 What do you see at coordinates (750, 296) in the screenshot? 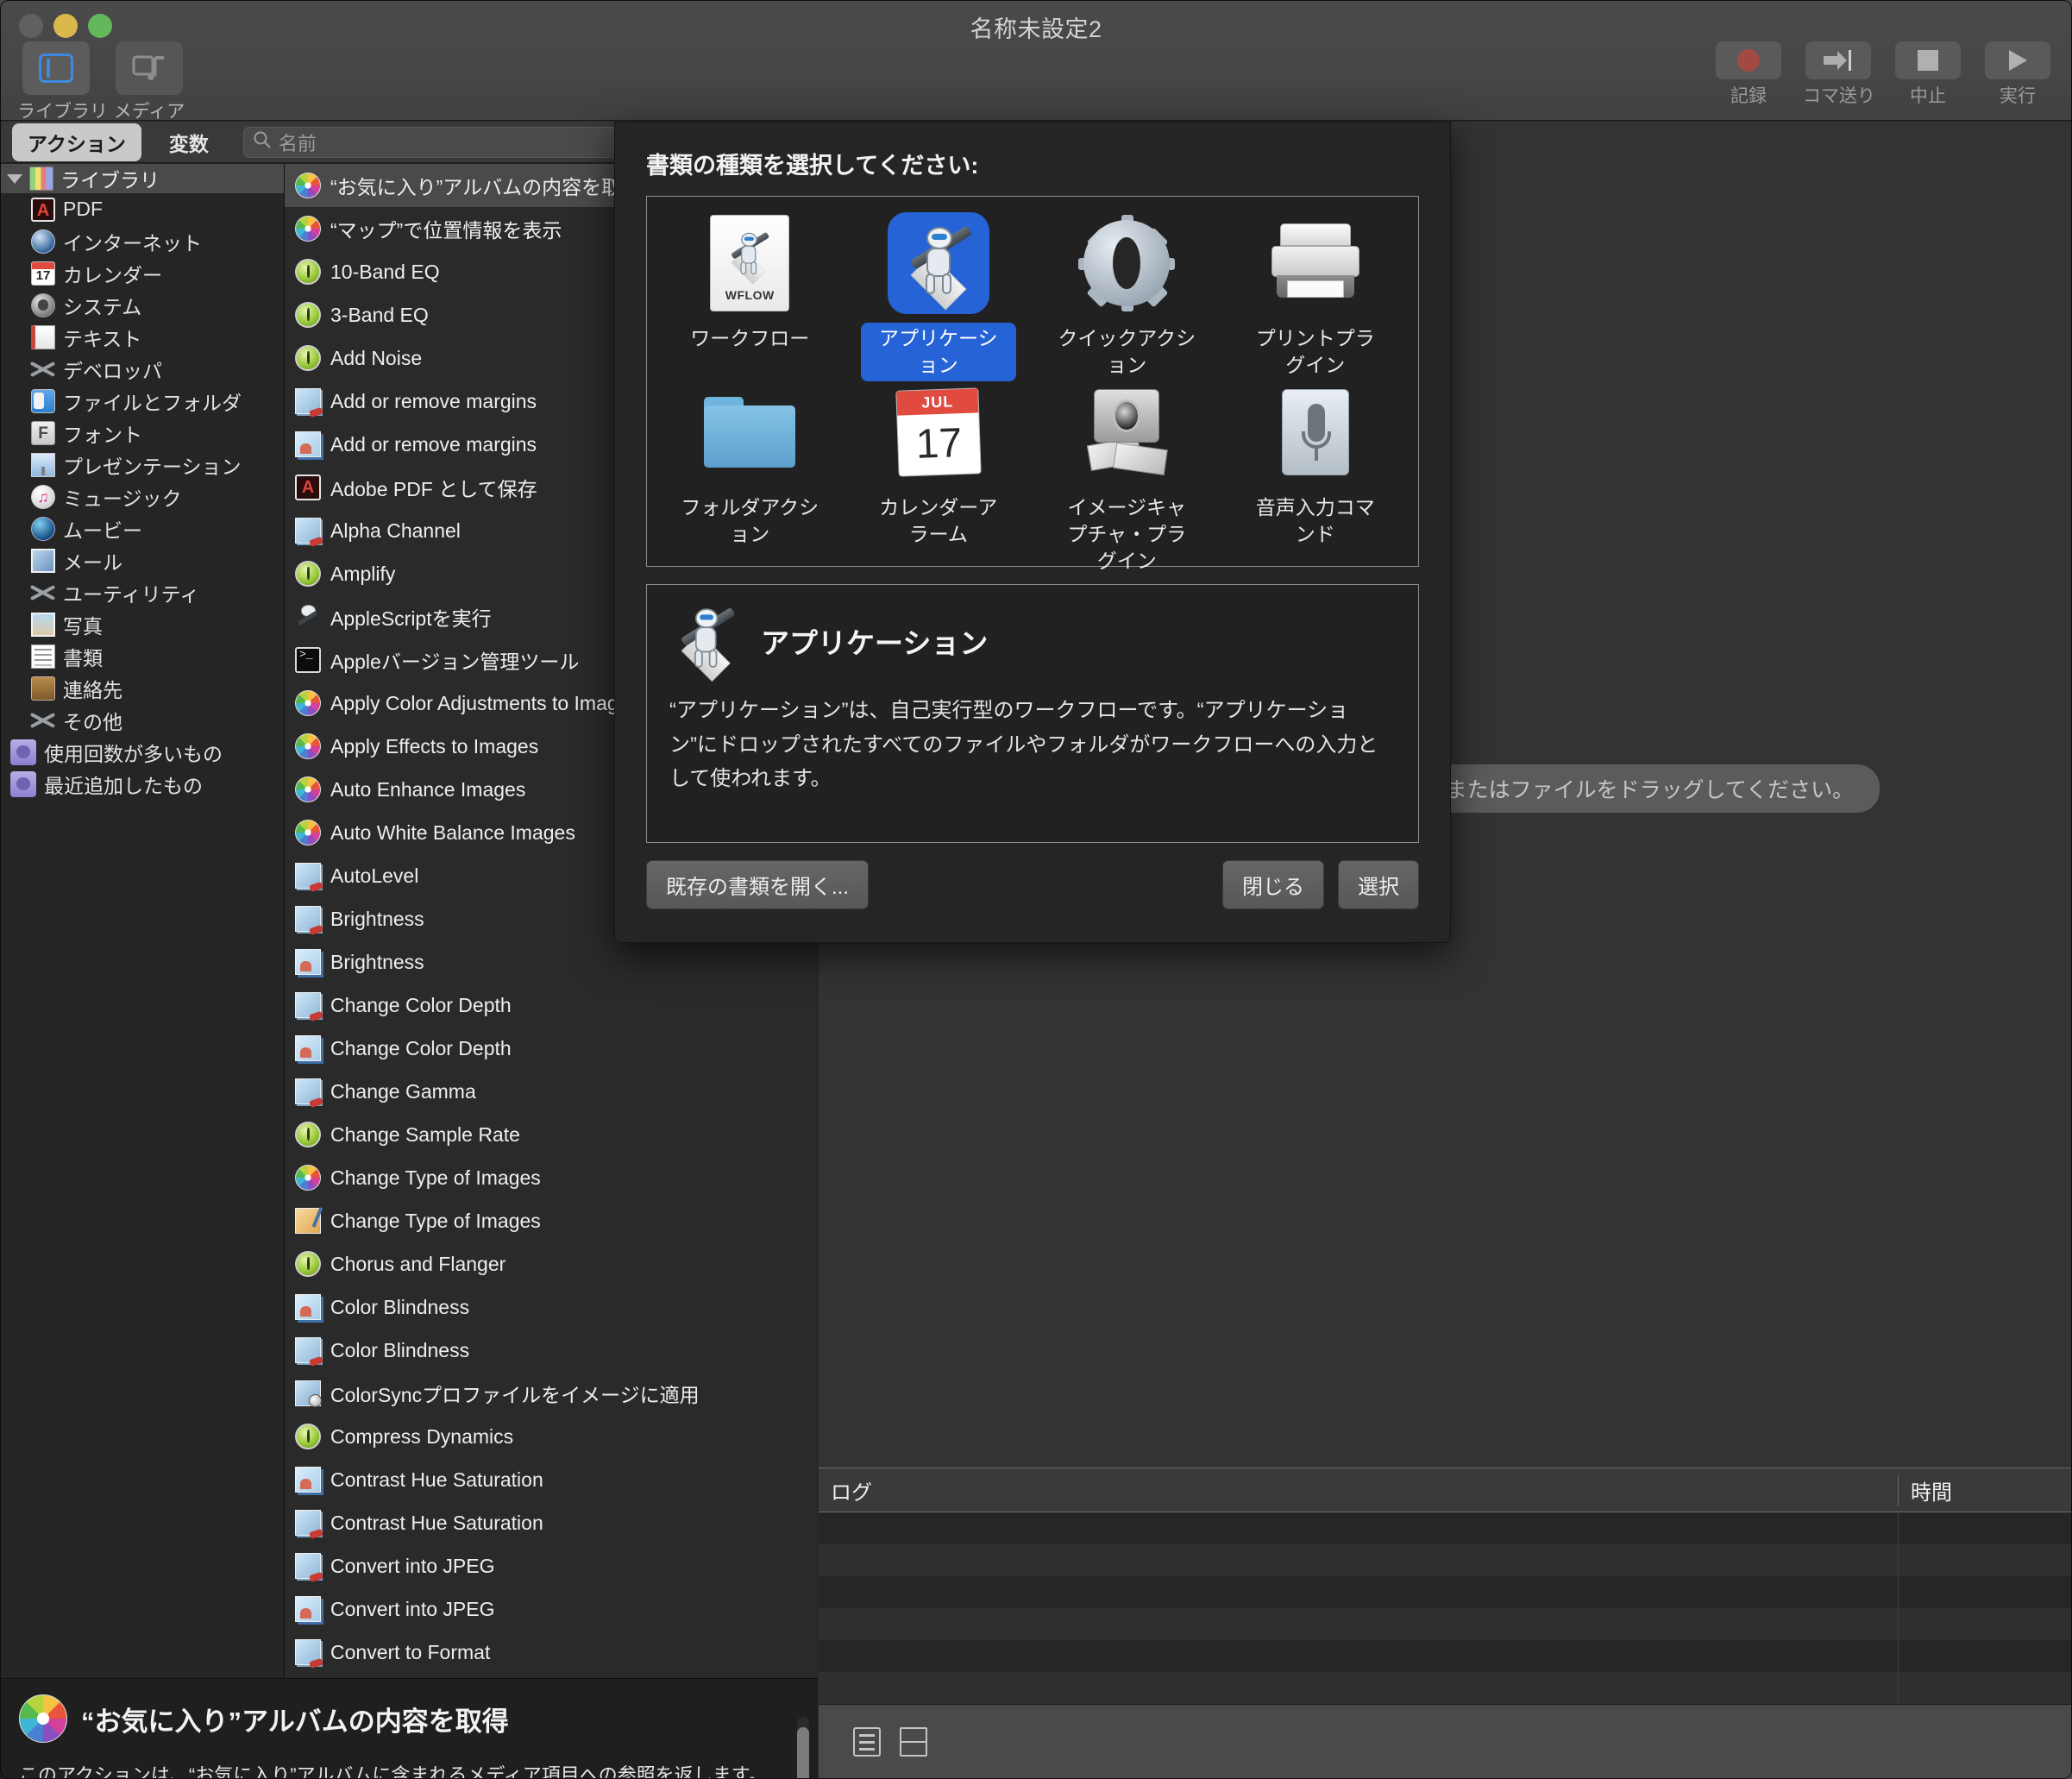
I see `doc-type-workflow: WFLOW ワークフロー` at bounding box center [750, 296].